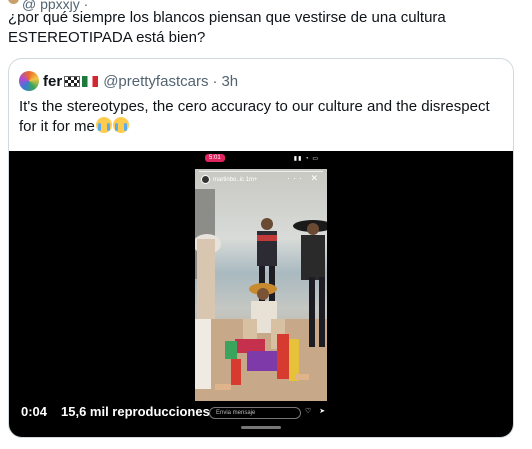 This screenshot has width=532, height=449. What do you see at coordinates (155, 81) in the screenshot?
I see `author-handle: @prettyfastcars` at bounding box center [155, 81].